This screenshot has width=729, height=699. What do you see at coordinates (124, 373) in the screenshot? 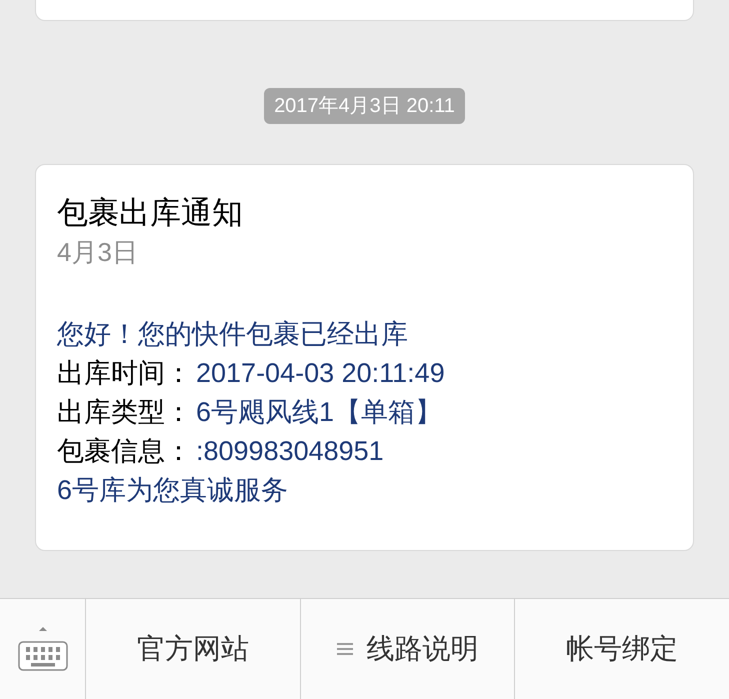
I see `field-label: 出库时间：` at bounding box center [124, 373].